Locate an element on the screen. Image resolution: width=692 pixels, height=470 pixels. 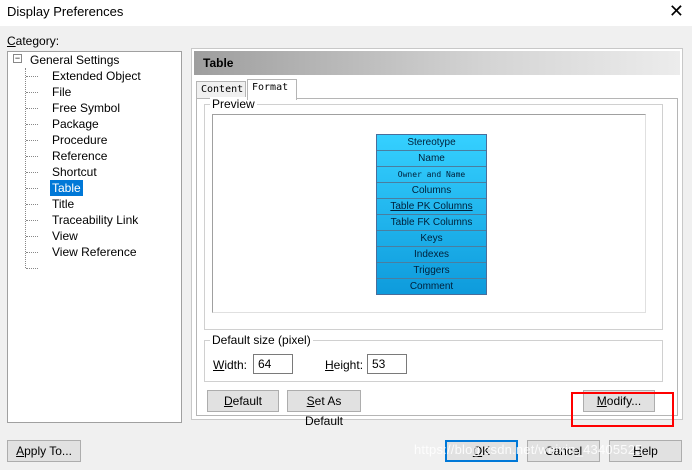
symbol-row-name: Name is located at coordinates (431, 159).